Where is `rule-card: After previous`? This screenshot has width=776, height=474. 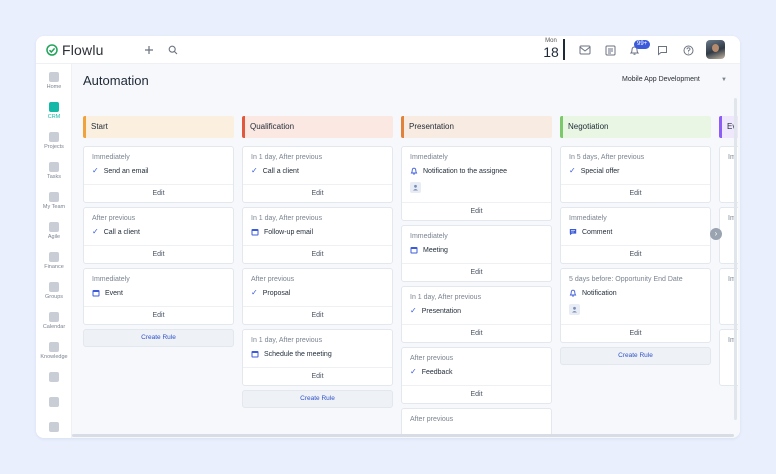
rule-card: After previous is located at coordinates (476, 422).